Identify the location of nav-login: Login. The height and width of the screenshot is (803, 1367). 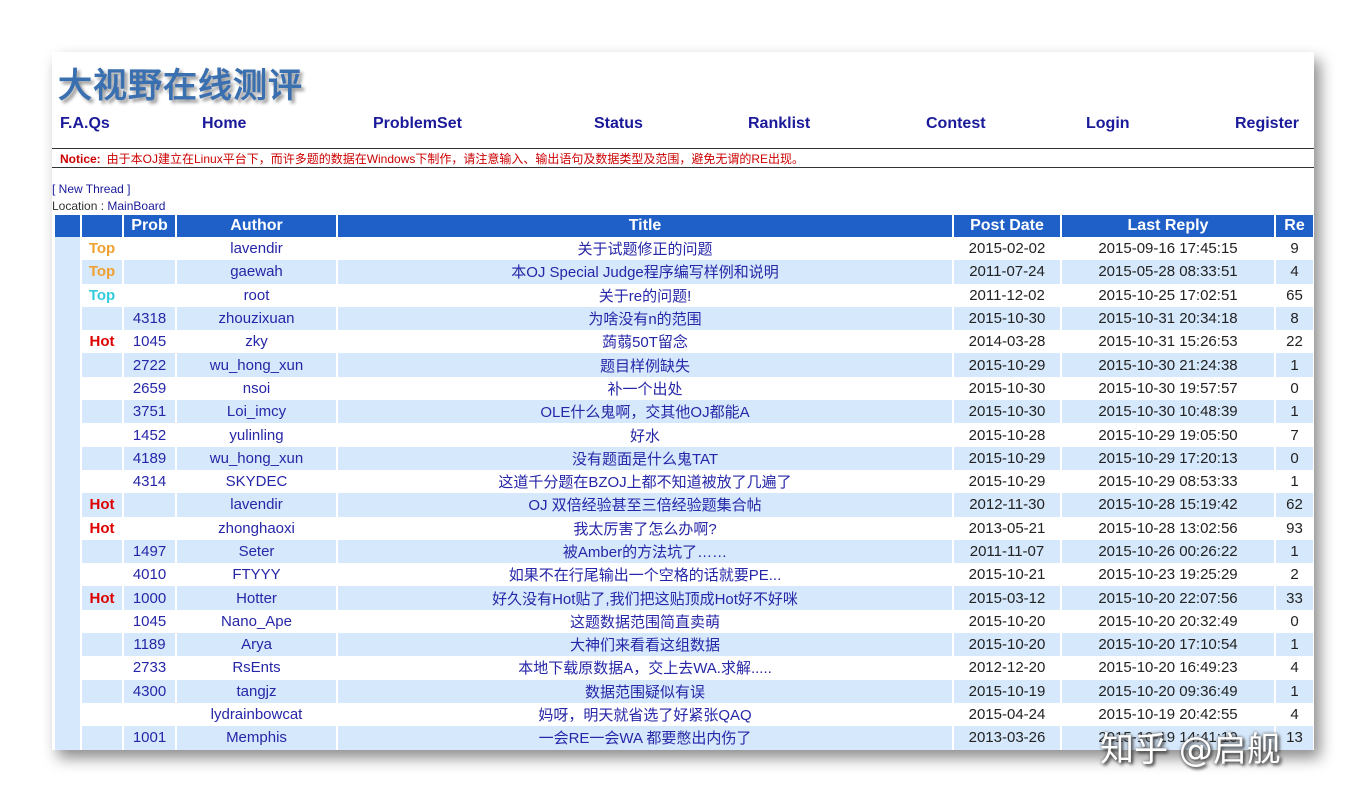
(1108, 124).